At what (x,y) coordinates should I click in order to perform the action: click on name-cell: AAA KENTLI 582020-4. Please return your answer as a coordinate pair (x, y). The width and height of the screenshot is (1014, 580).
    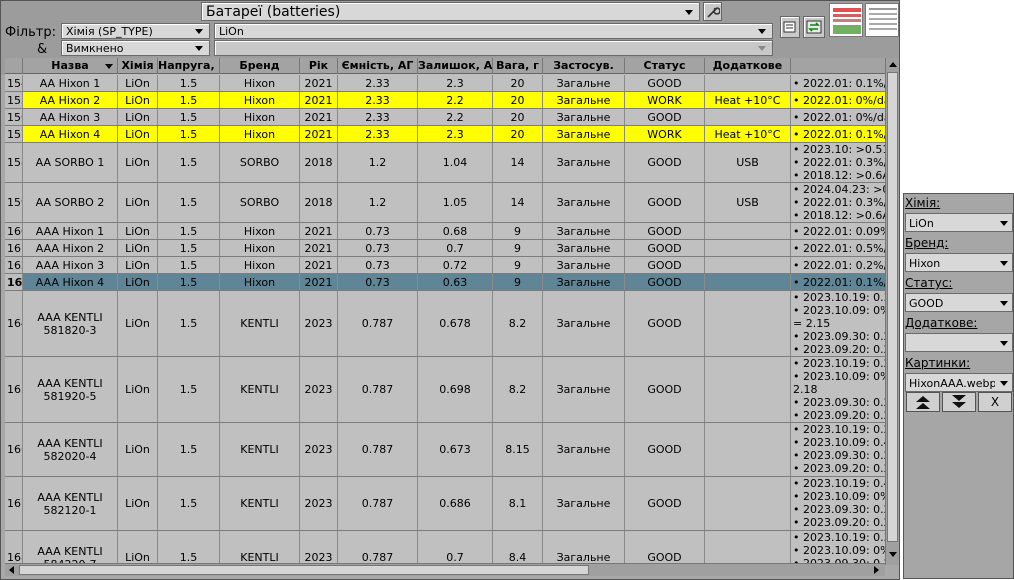
    Looking at the image, I should click on (70, 449).